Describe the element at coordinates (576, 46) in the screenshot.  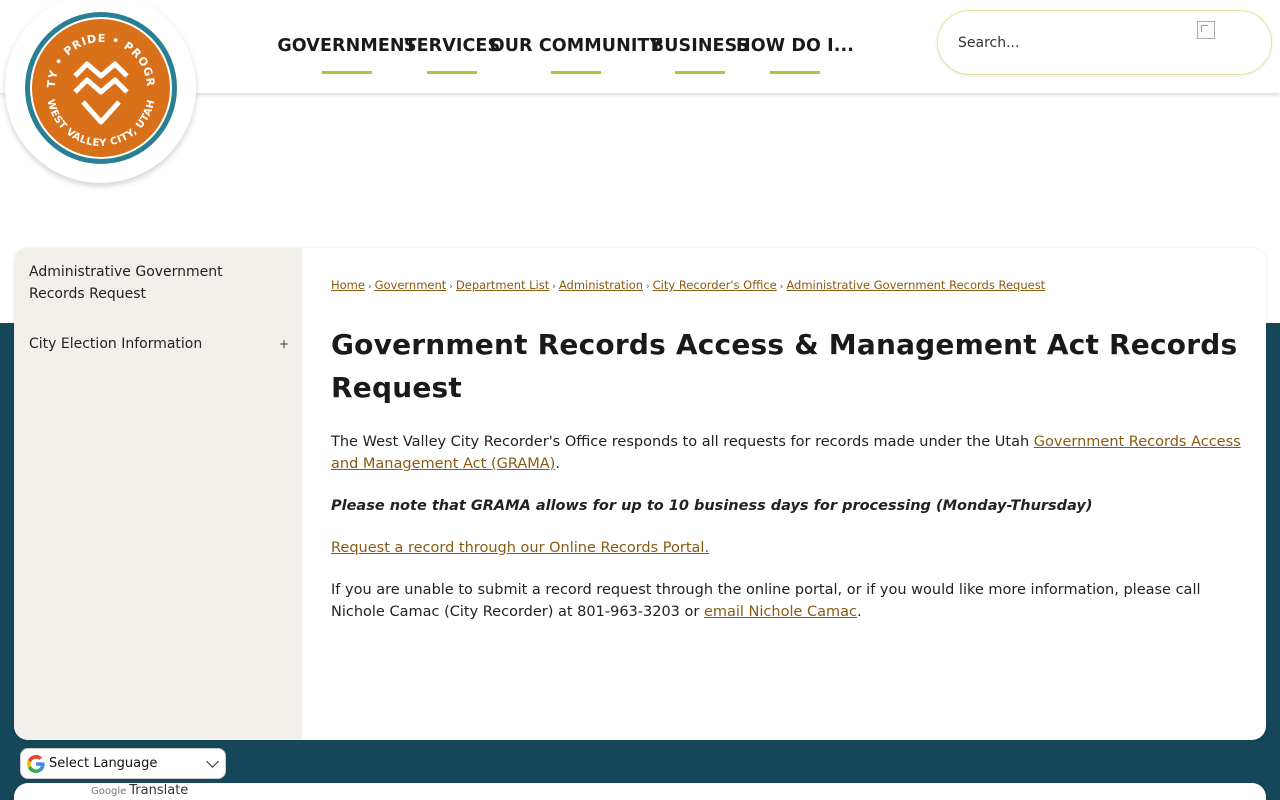
I see `nav-our-community-label: OUR COMMUNITY` at that location.